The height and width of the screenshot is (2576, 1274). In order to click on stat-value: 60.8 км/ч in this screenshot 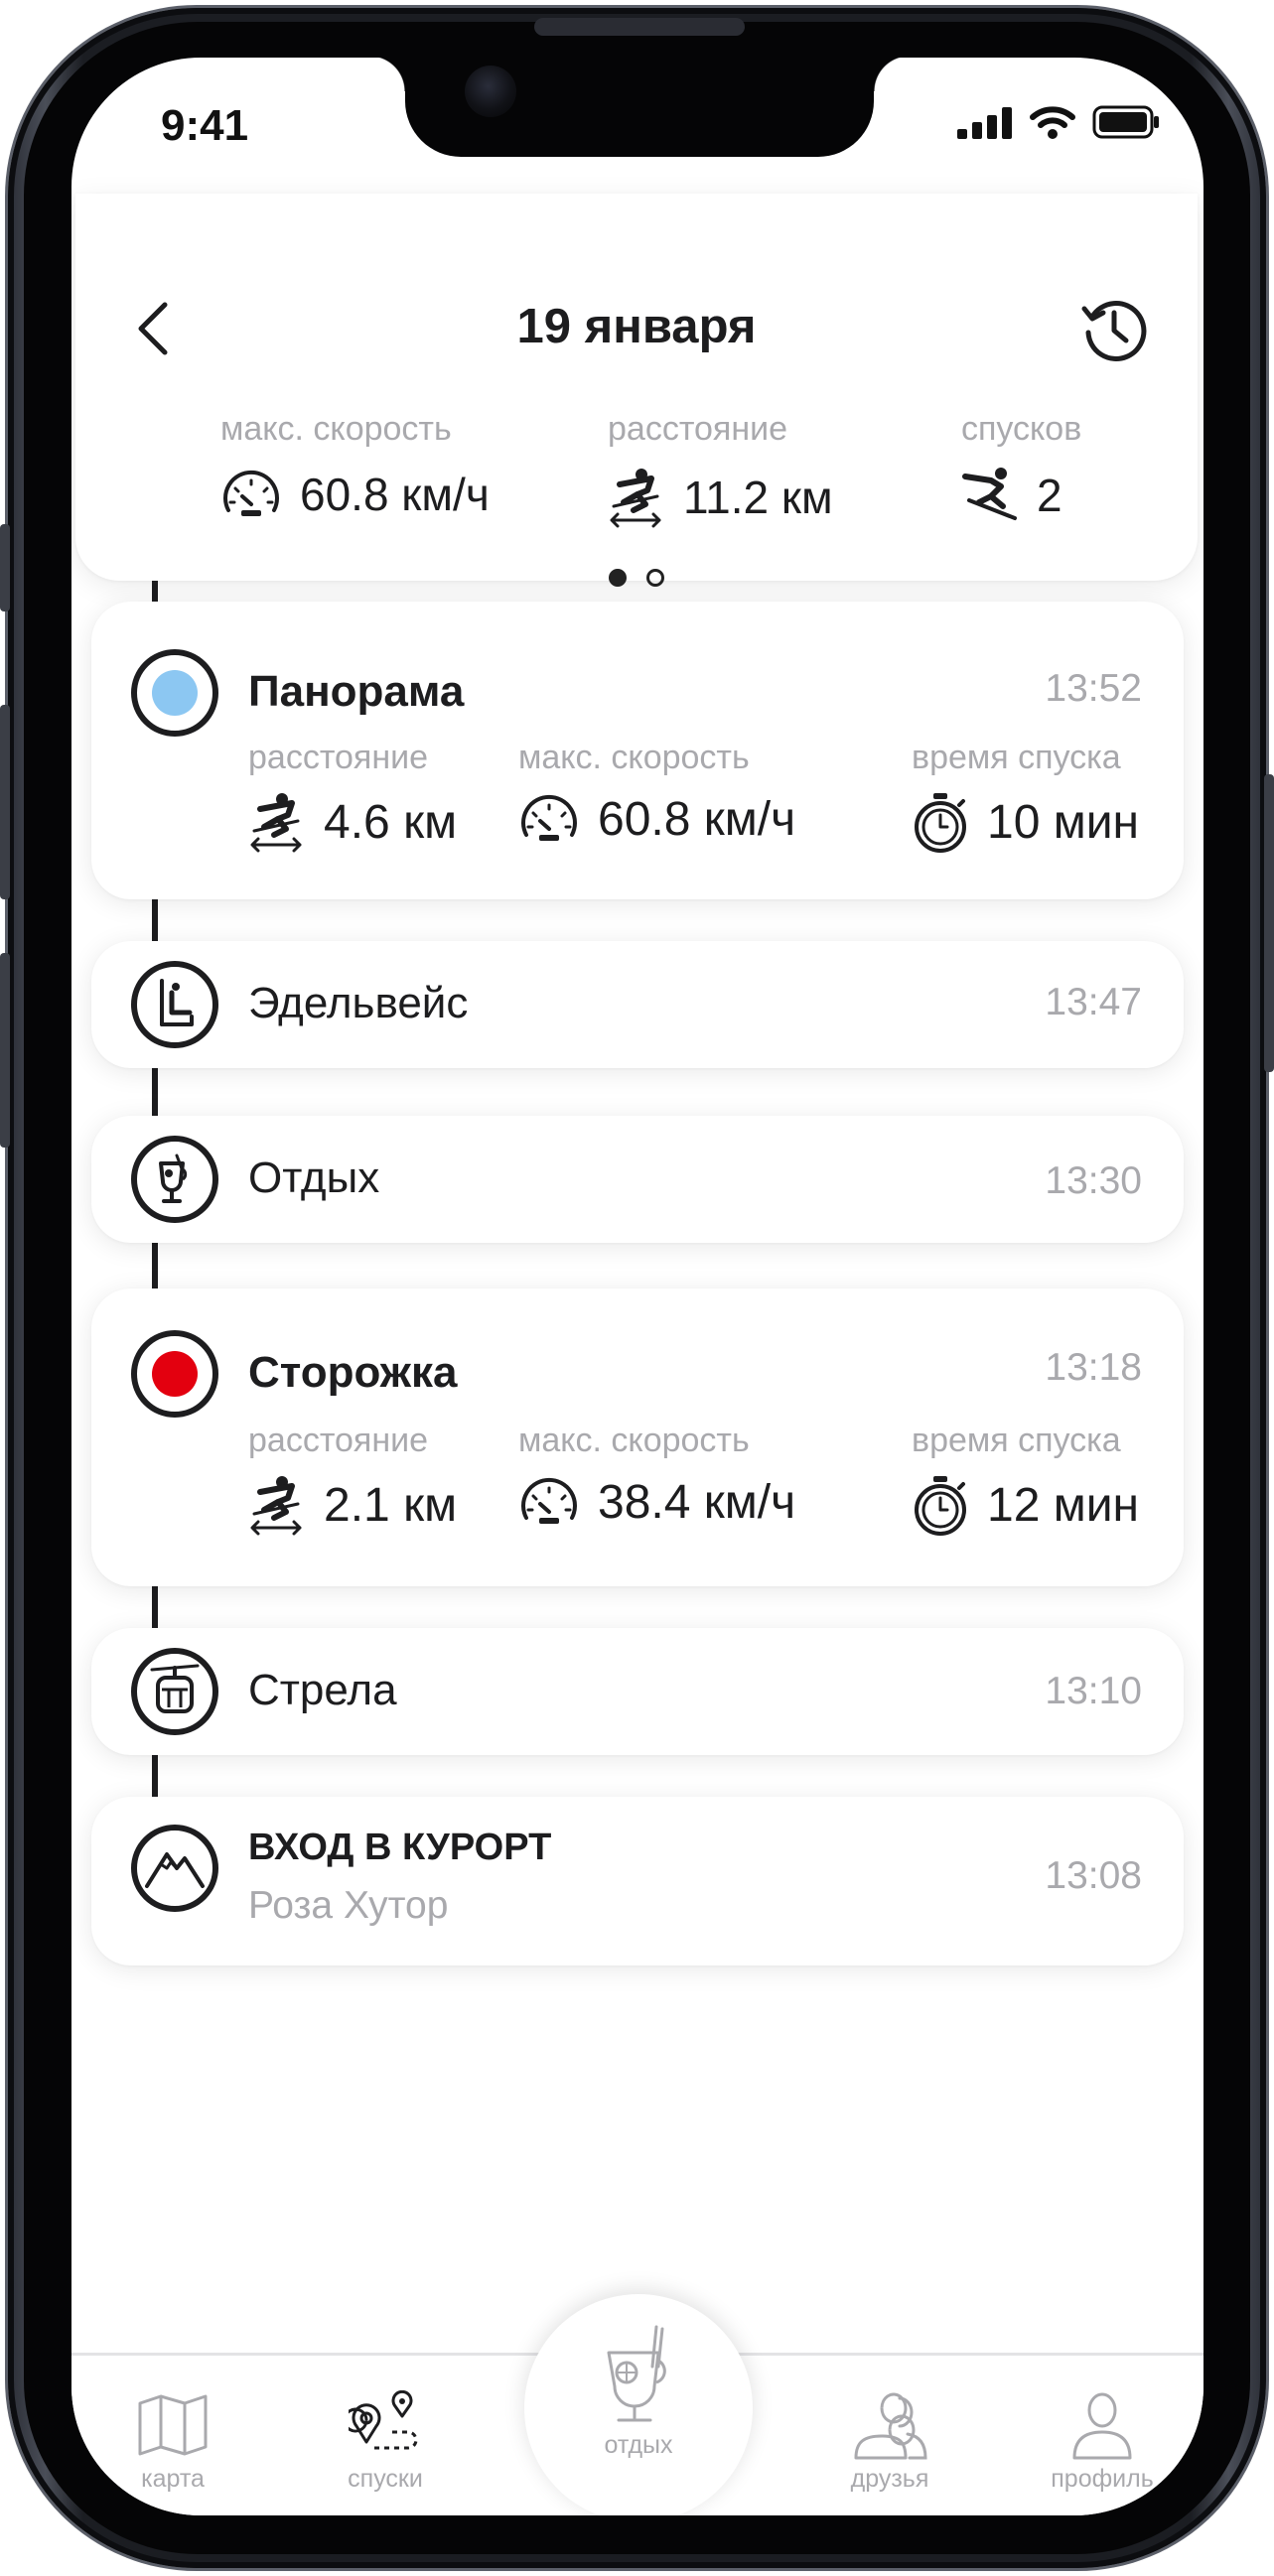, I will do `click(395, 494)`.